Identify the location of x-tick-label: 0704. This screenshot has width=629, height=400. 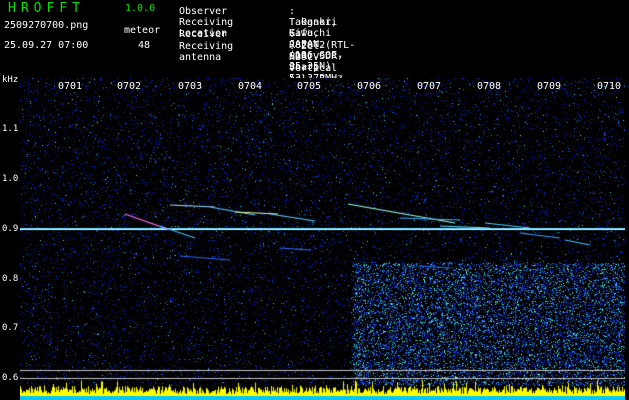
(250, 86).